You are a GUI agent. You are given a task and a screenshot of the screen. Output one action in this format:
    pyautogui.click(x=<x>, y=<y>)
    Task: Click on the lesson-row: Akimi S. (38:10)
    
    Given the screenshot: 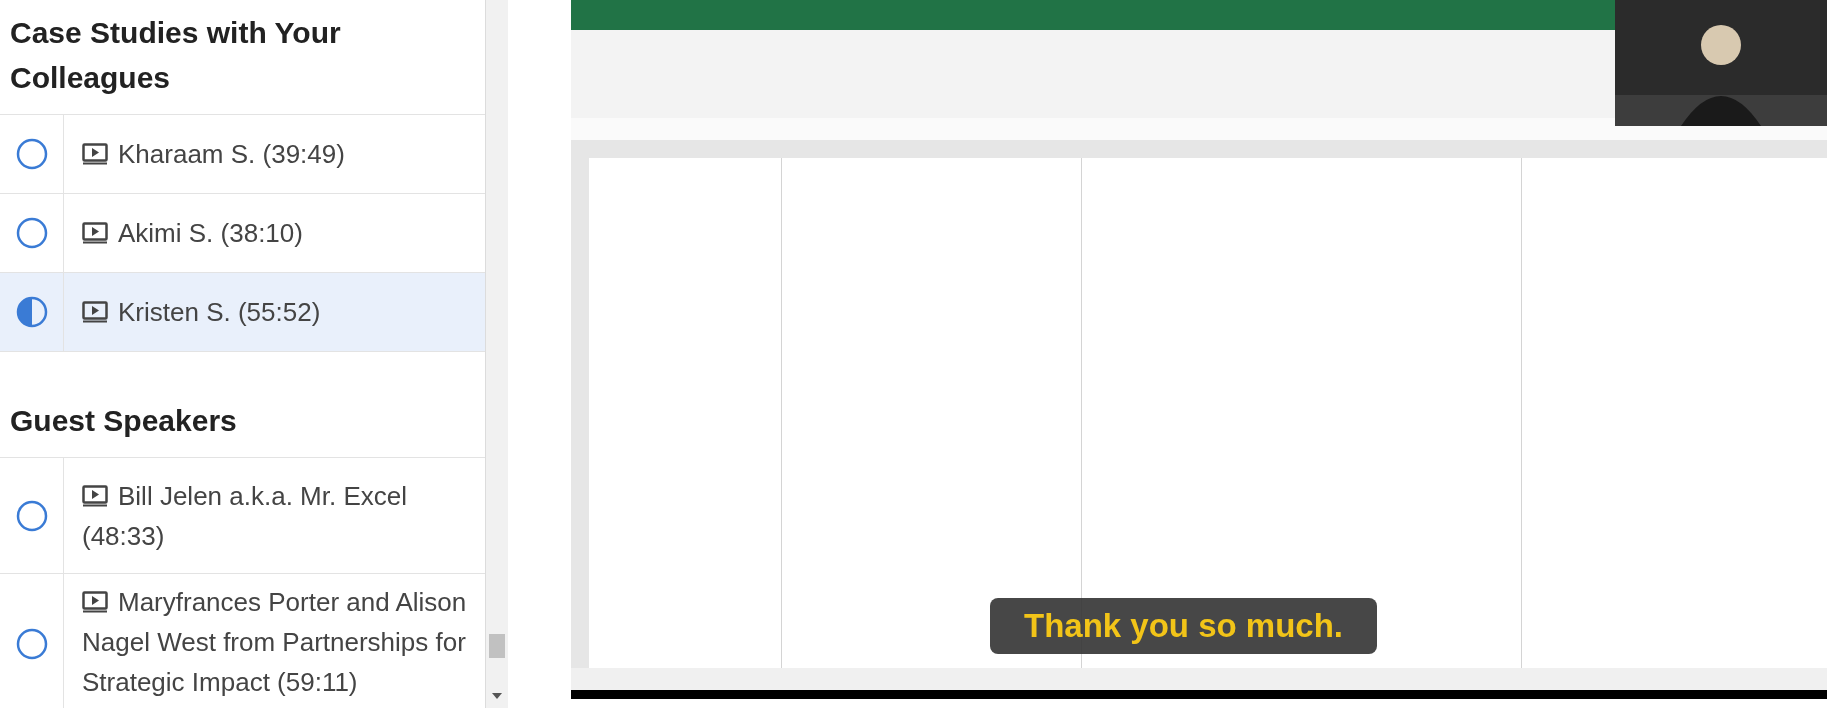 What is the action you would take?
    pyautogui.click(x=242, y=233)
    